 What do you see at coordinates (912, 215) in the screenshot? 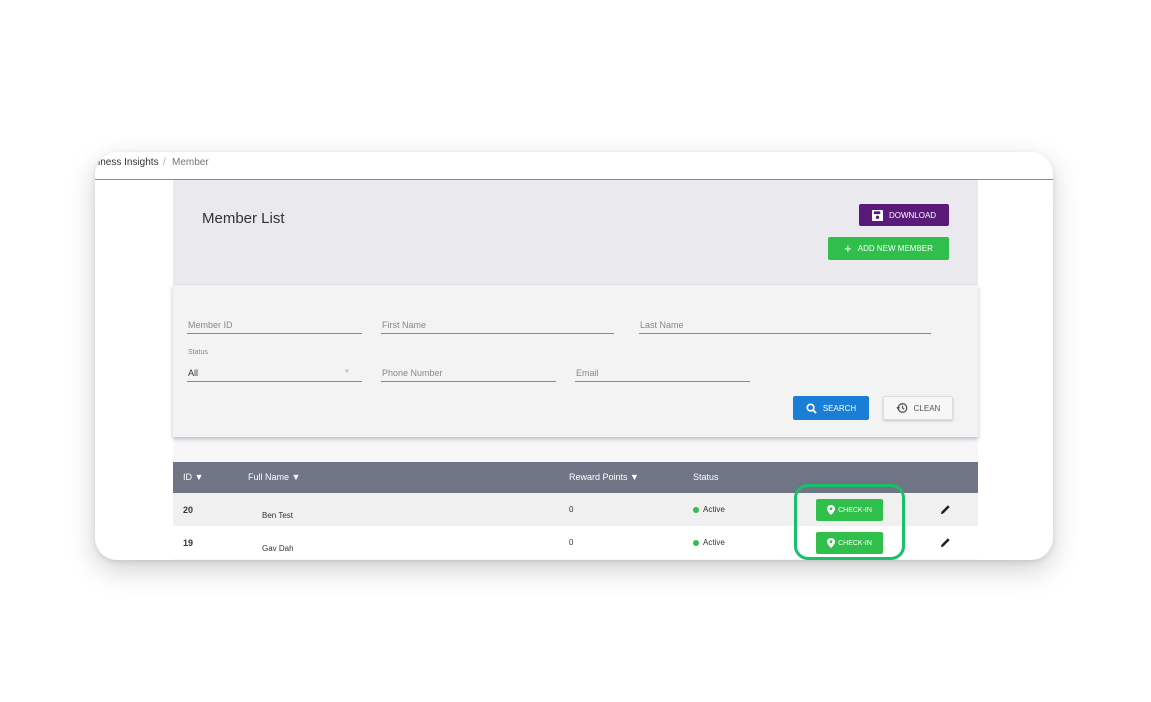
I see `download-label: DOWNLOAD` at bounding box center [912, 215].